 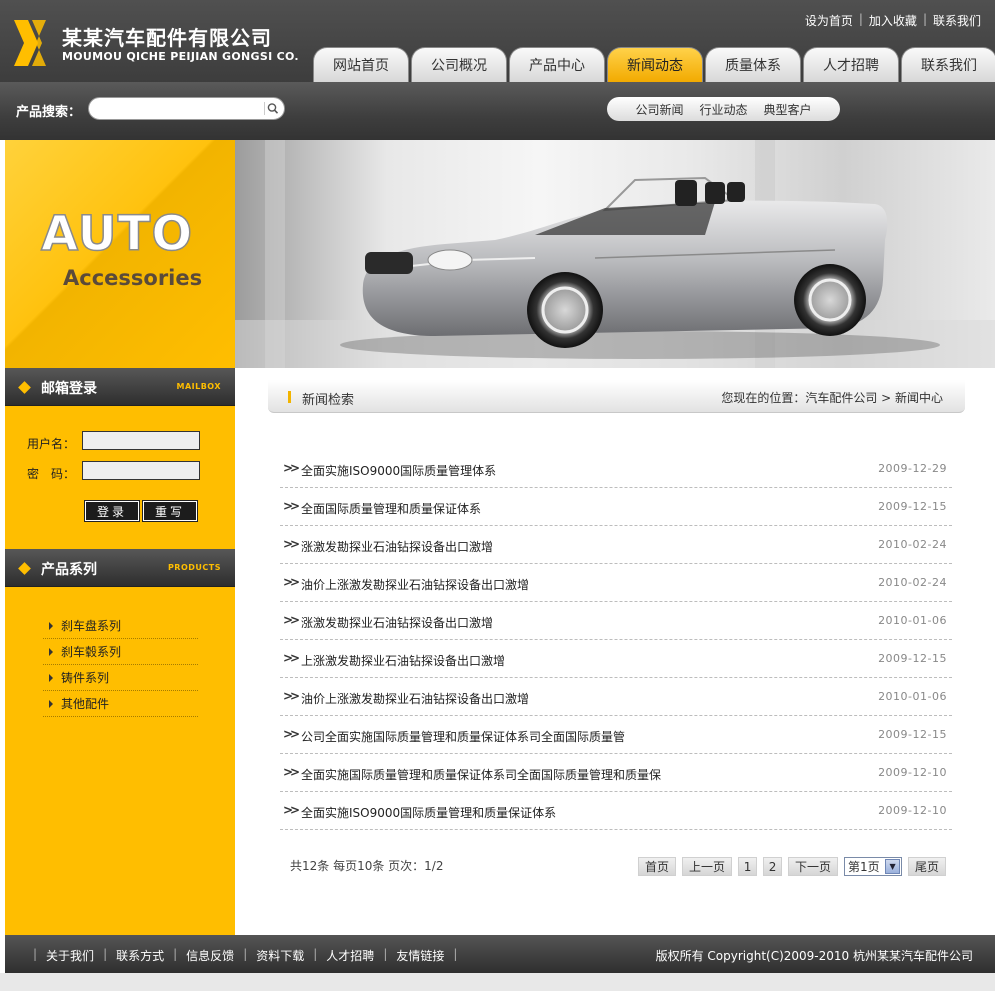 I want to click on search-icon, so click(x=272, y=108).